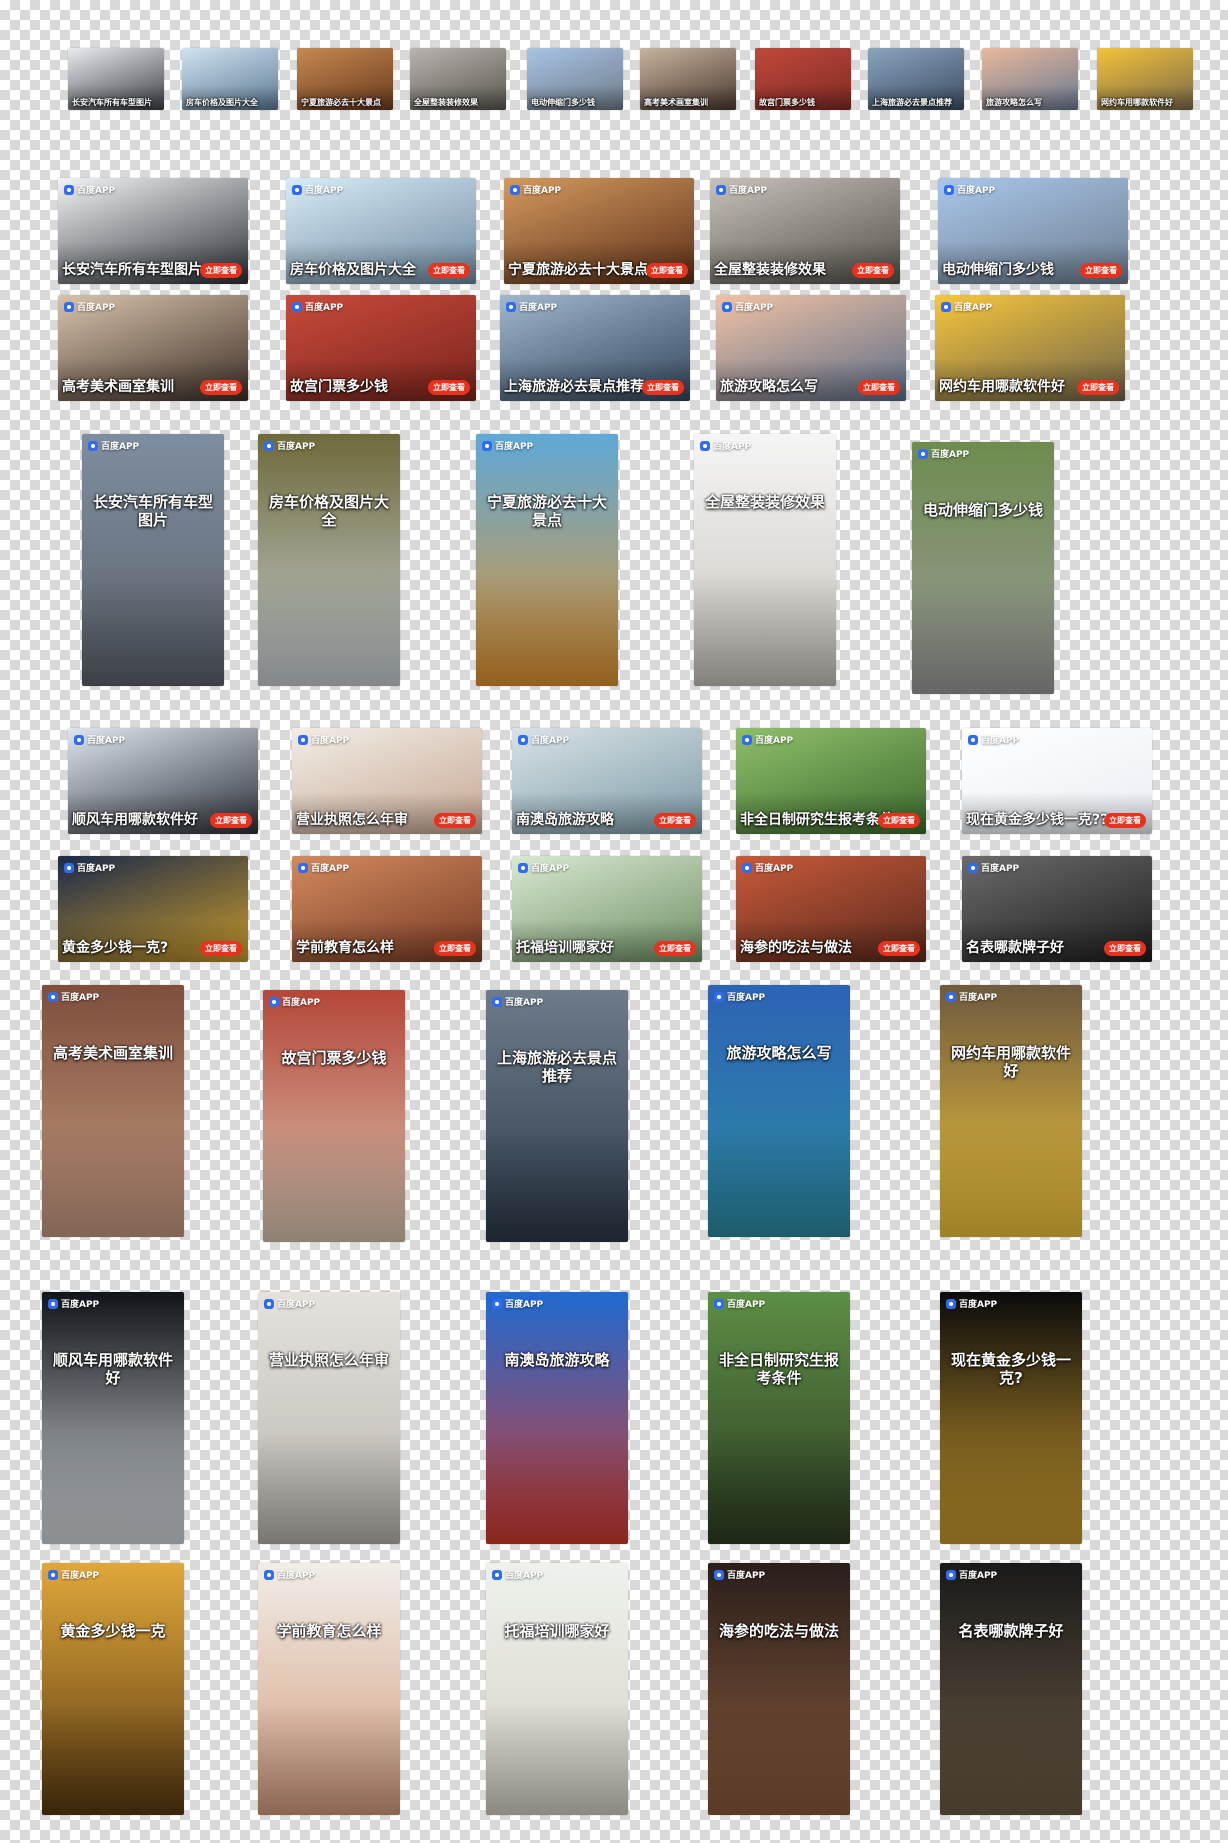 The width and height of the screenshot is (1228, 1843). I want to click on ad-headline: 高考美术画室集训, so click(112, 1053).